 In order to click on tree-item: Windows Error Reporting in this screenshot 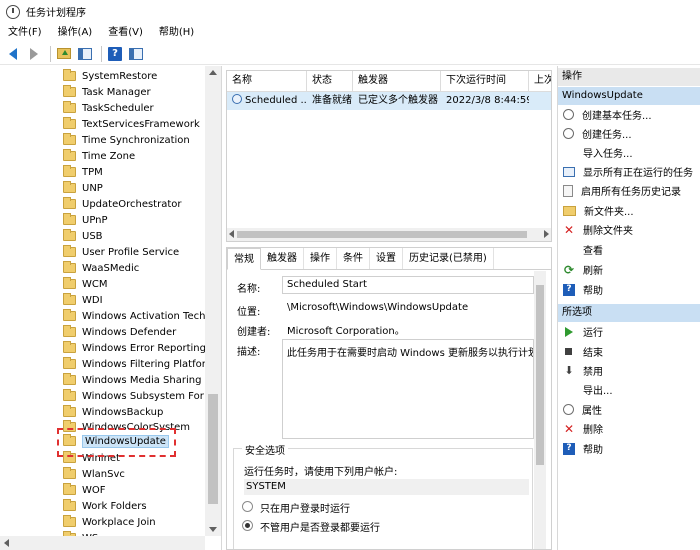, I will do `click(134, 348)`.